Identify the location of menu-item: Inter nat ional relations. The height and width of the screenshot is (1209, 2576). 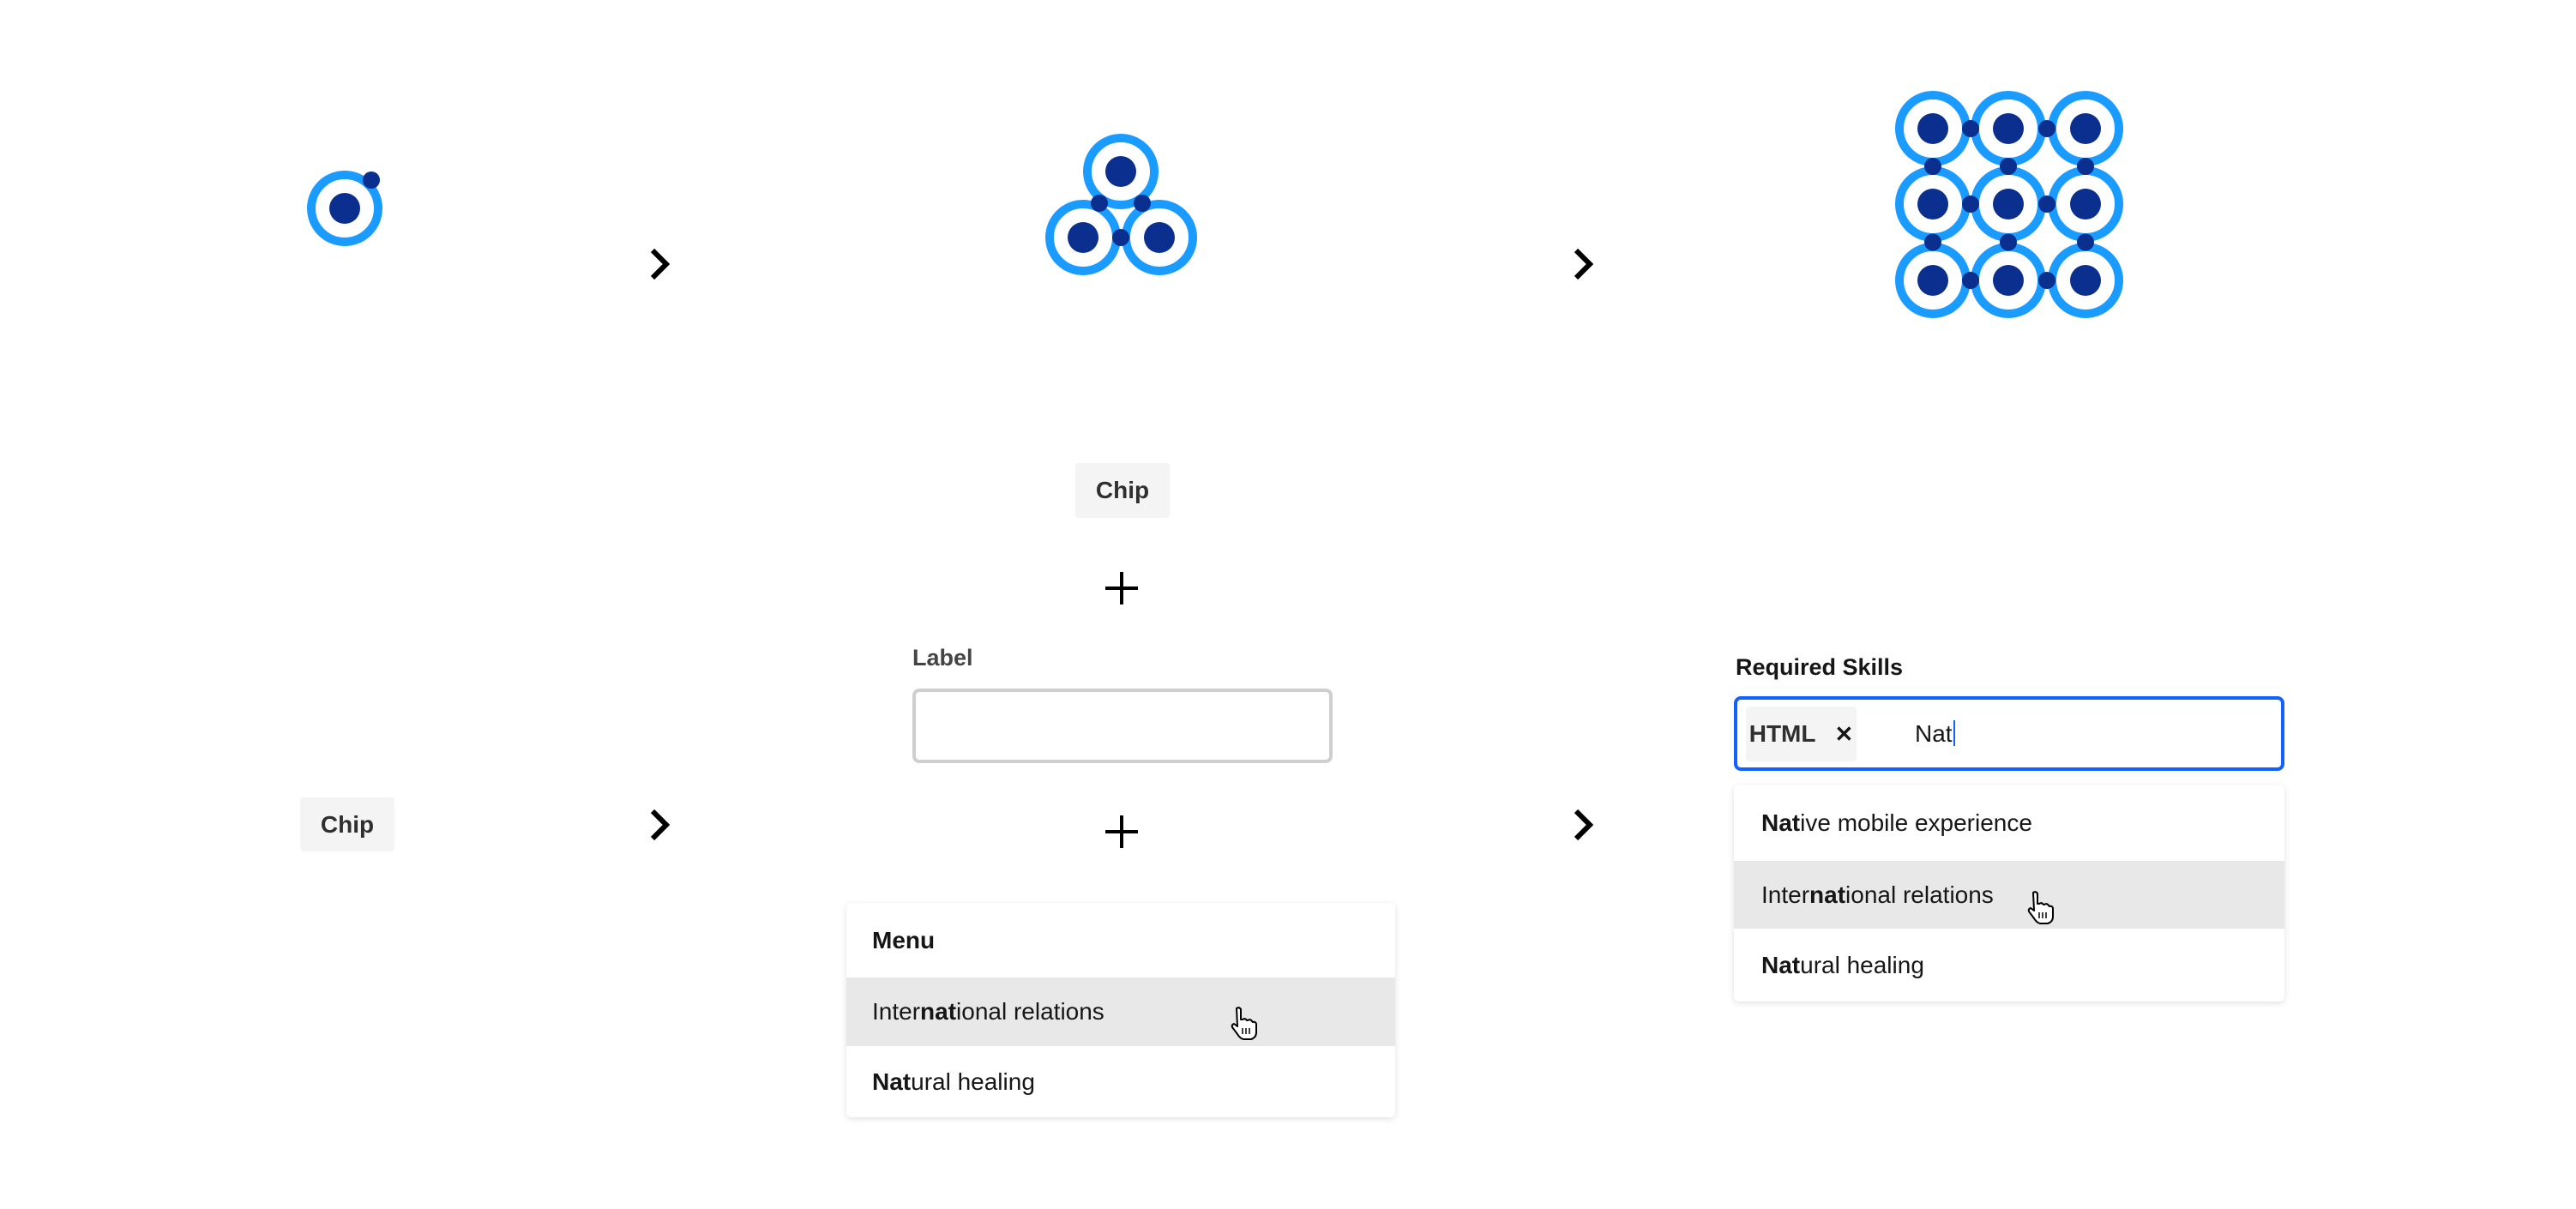
(1120, 1011).